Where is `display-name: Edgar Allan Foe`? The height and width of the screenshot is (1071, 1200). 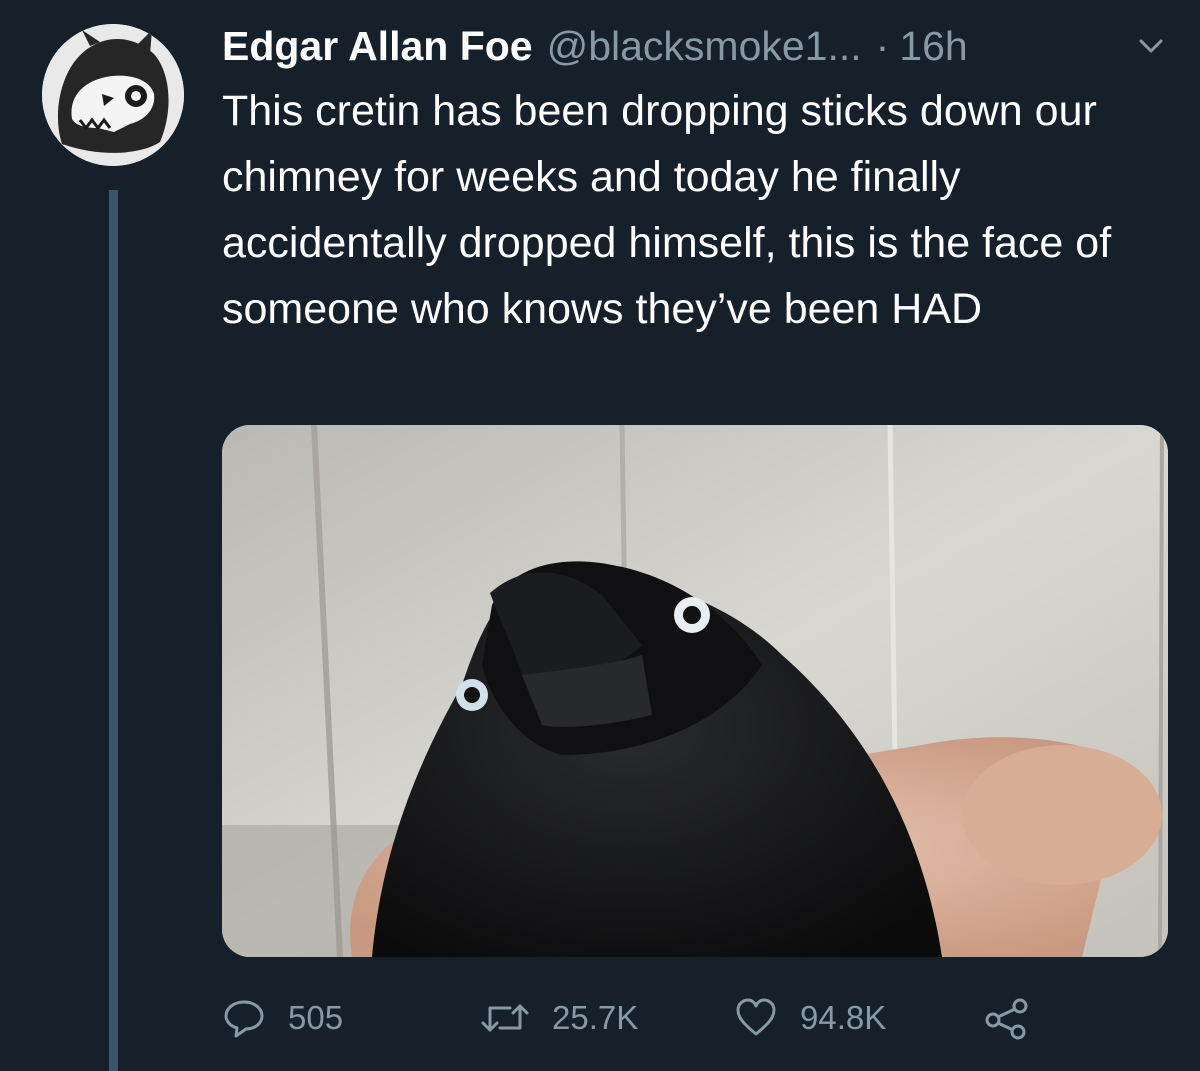
display-name: Edgar Allan Foe is located at coordinates (377, 46).